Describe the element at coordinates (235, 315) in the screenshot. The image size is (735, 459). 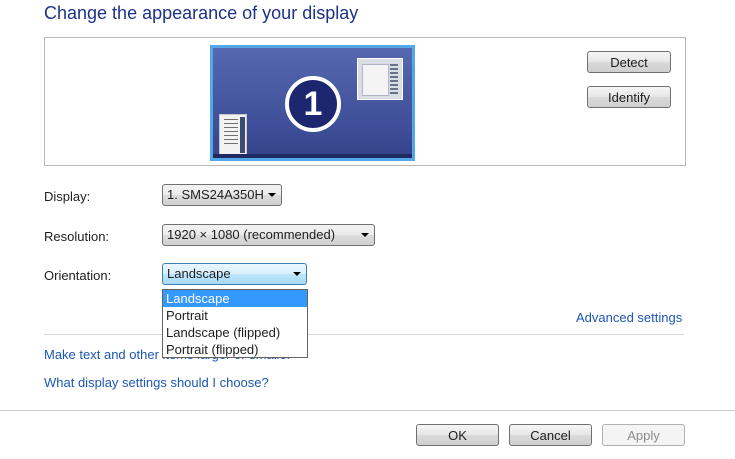
I see `orientation-option-portrait: Portrait` at that location.